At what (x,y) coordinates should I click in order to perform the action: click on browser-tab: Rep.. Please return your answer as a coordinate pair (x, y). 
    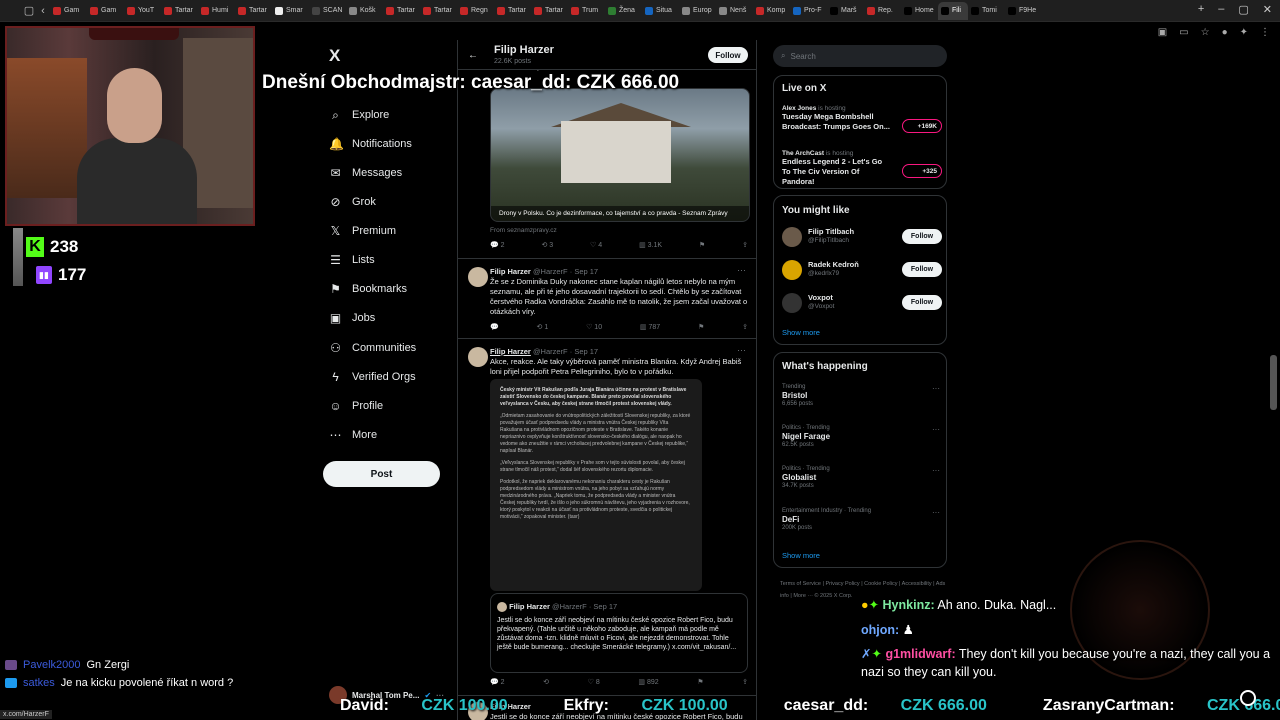
    Looking at the image, I should click on (882, 11).